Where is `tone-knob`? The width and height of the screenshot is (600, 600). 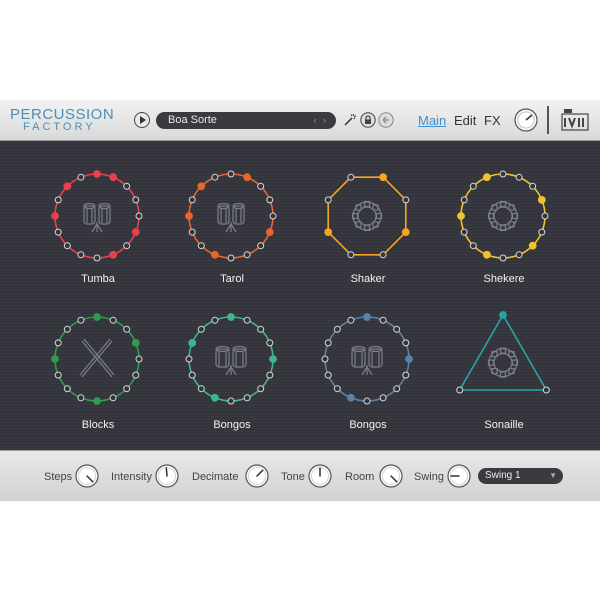 tone-knob is located at coordinates (320, 476).